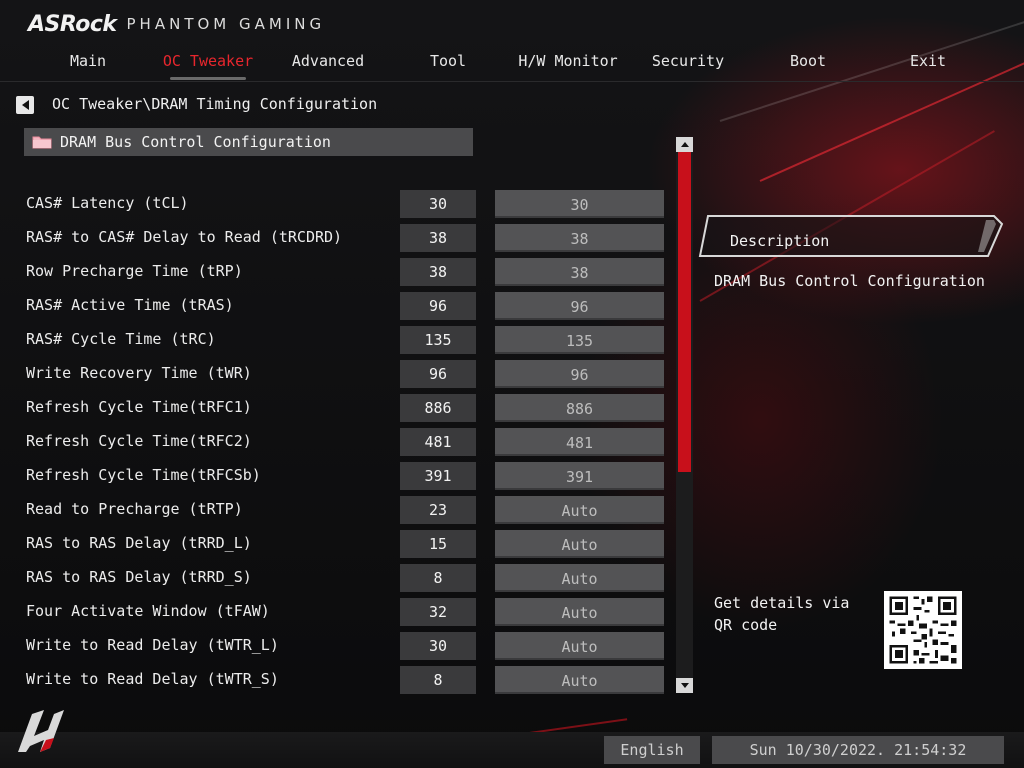  What do you see at coordinates (139, 407) in the screenshot?
I see `row-label: Refresh Cycle Time(tRFC1)` at bounding box center [139, 407].